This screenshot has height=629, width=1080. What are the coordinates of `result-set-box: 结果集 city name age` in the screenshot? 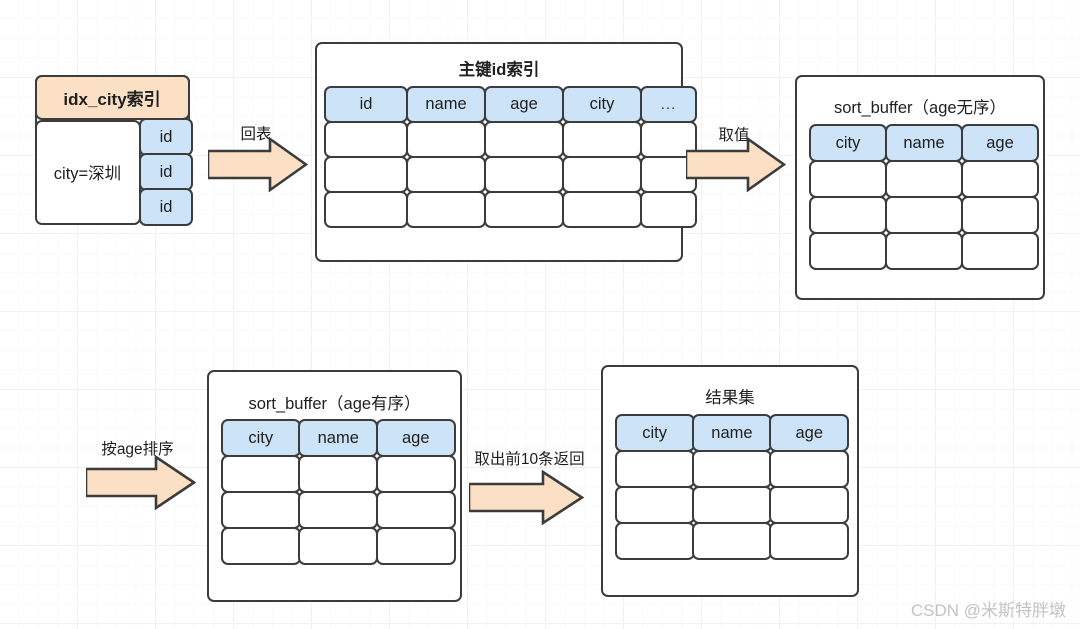 It's located at (730, 481).